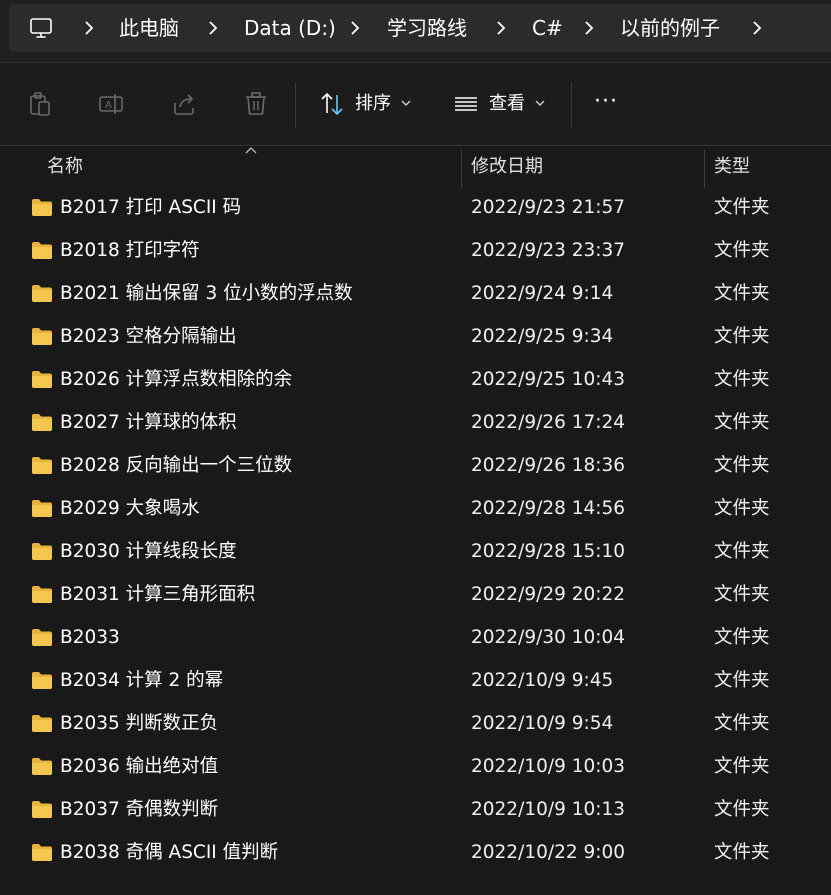 The width and height of the screenshot is (831, 895). What do you see at coordinates (65, 167) in the screenshot?
I see `column-header-name: 名称` at bounding box center [65, 167].